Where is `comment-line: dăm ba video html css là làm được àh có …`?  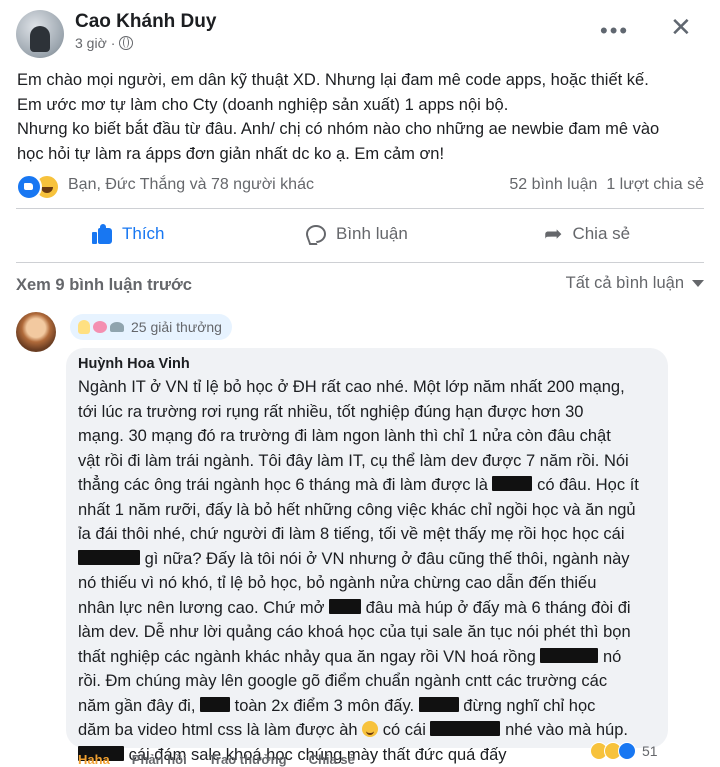
comment-line: dăm ba video html css là làm được àh có … is located at coordinates (373, 730).